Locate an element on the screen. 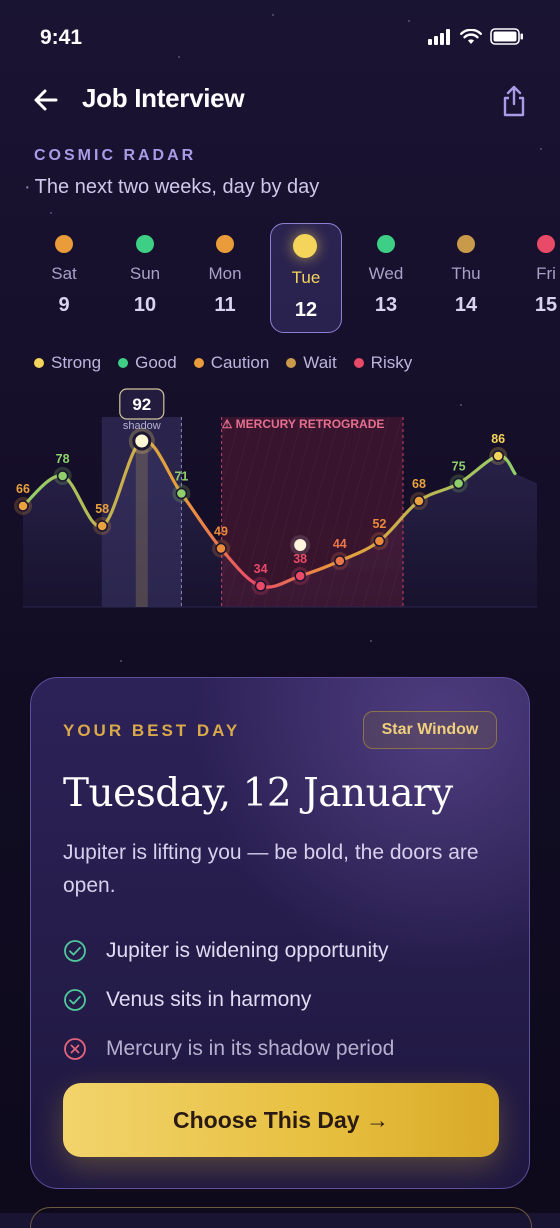 This screenshot has width=560, height=1228. day-tue-selected: Tue 12 is located at coordinates (306, 278).